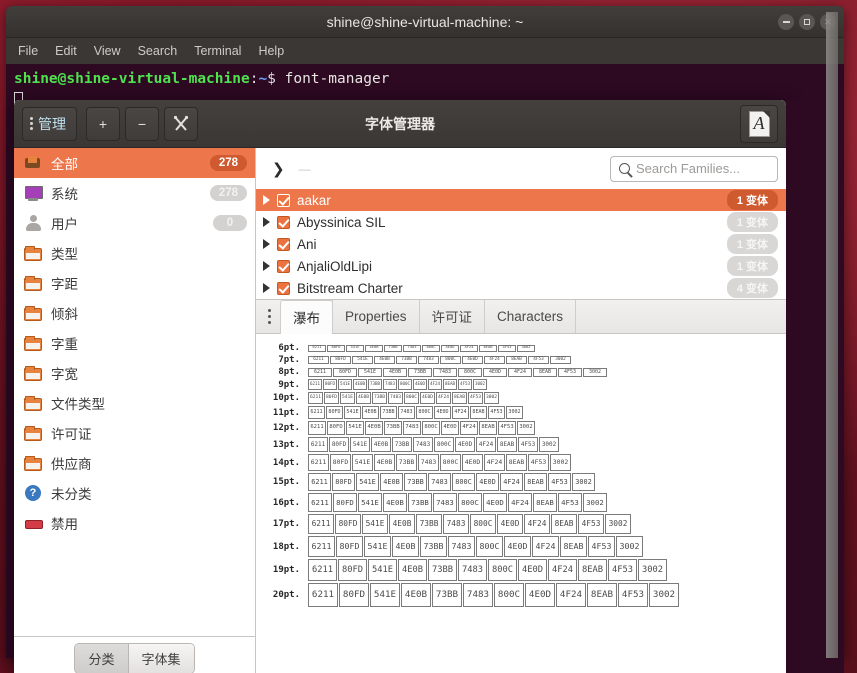 The image size is (857, 673). Describe the element at coordinates (134, 253) in the screenshot. I see `sidebar-item-3: 类型` at that location.